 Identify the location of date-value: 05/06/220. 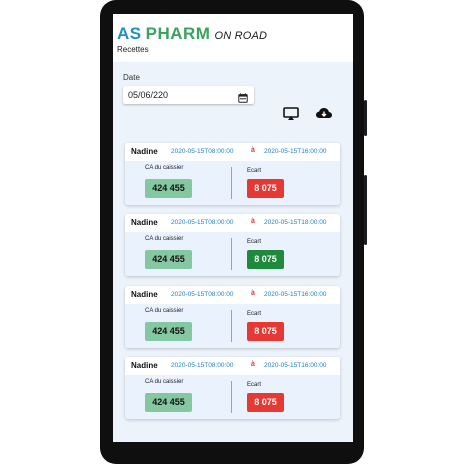
(148, 95).